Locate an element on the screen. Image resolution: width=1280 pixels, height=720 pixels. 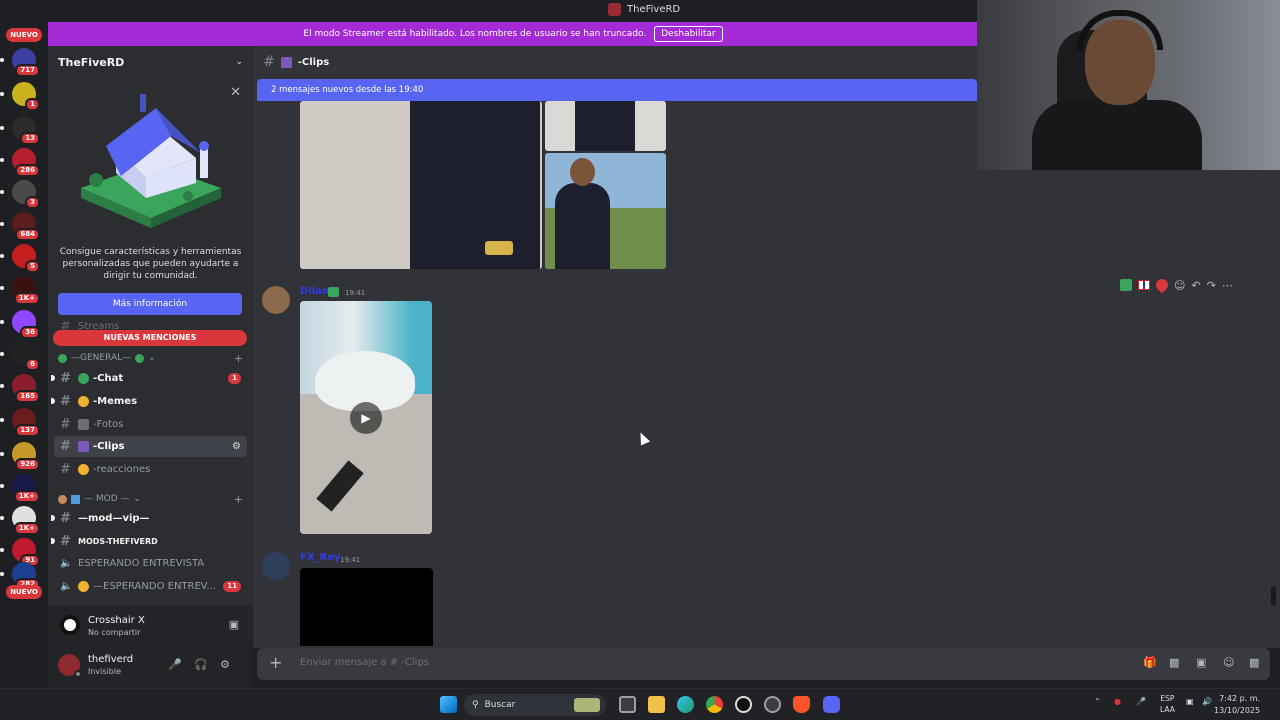
gift-icon: 🎁 is located at coordinates (1150, 662).